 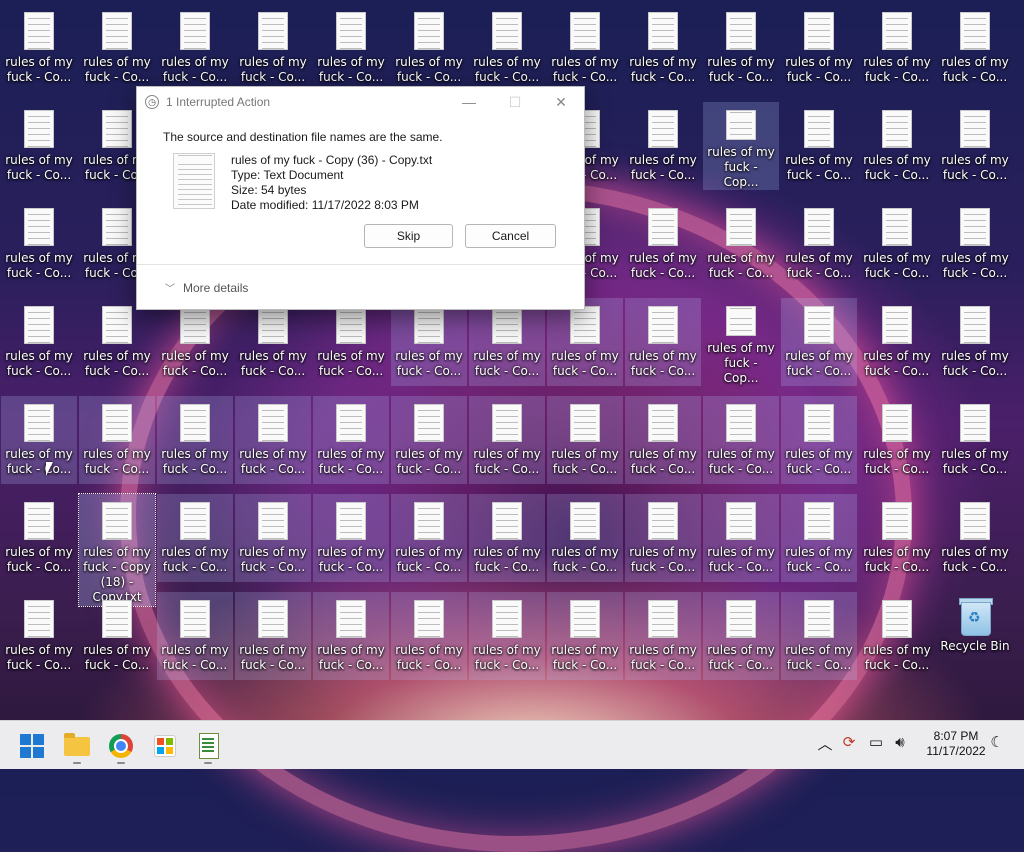 What do you see at coordinates (32, 746) in the screenshot?
I see `start-button` at bounding box center [32, 746].